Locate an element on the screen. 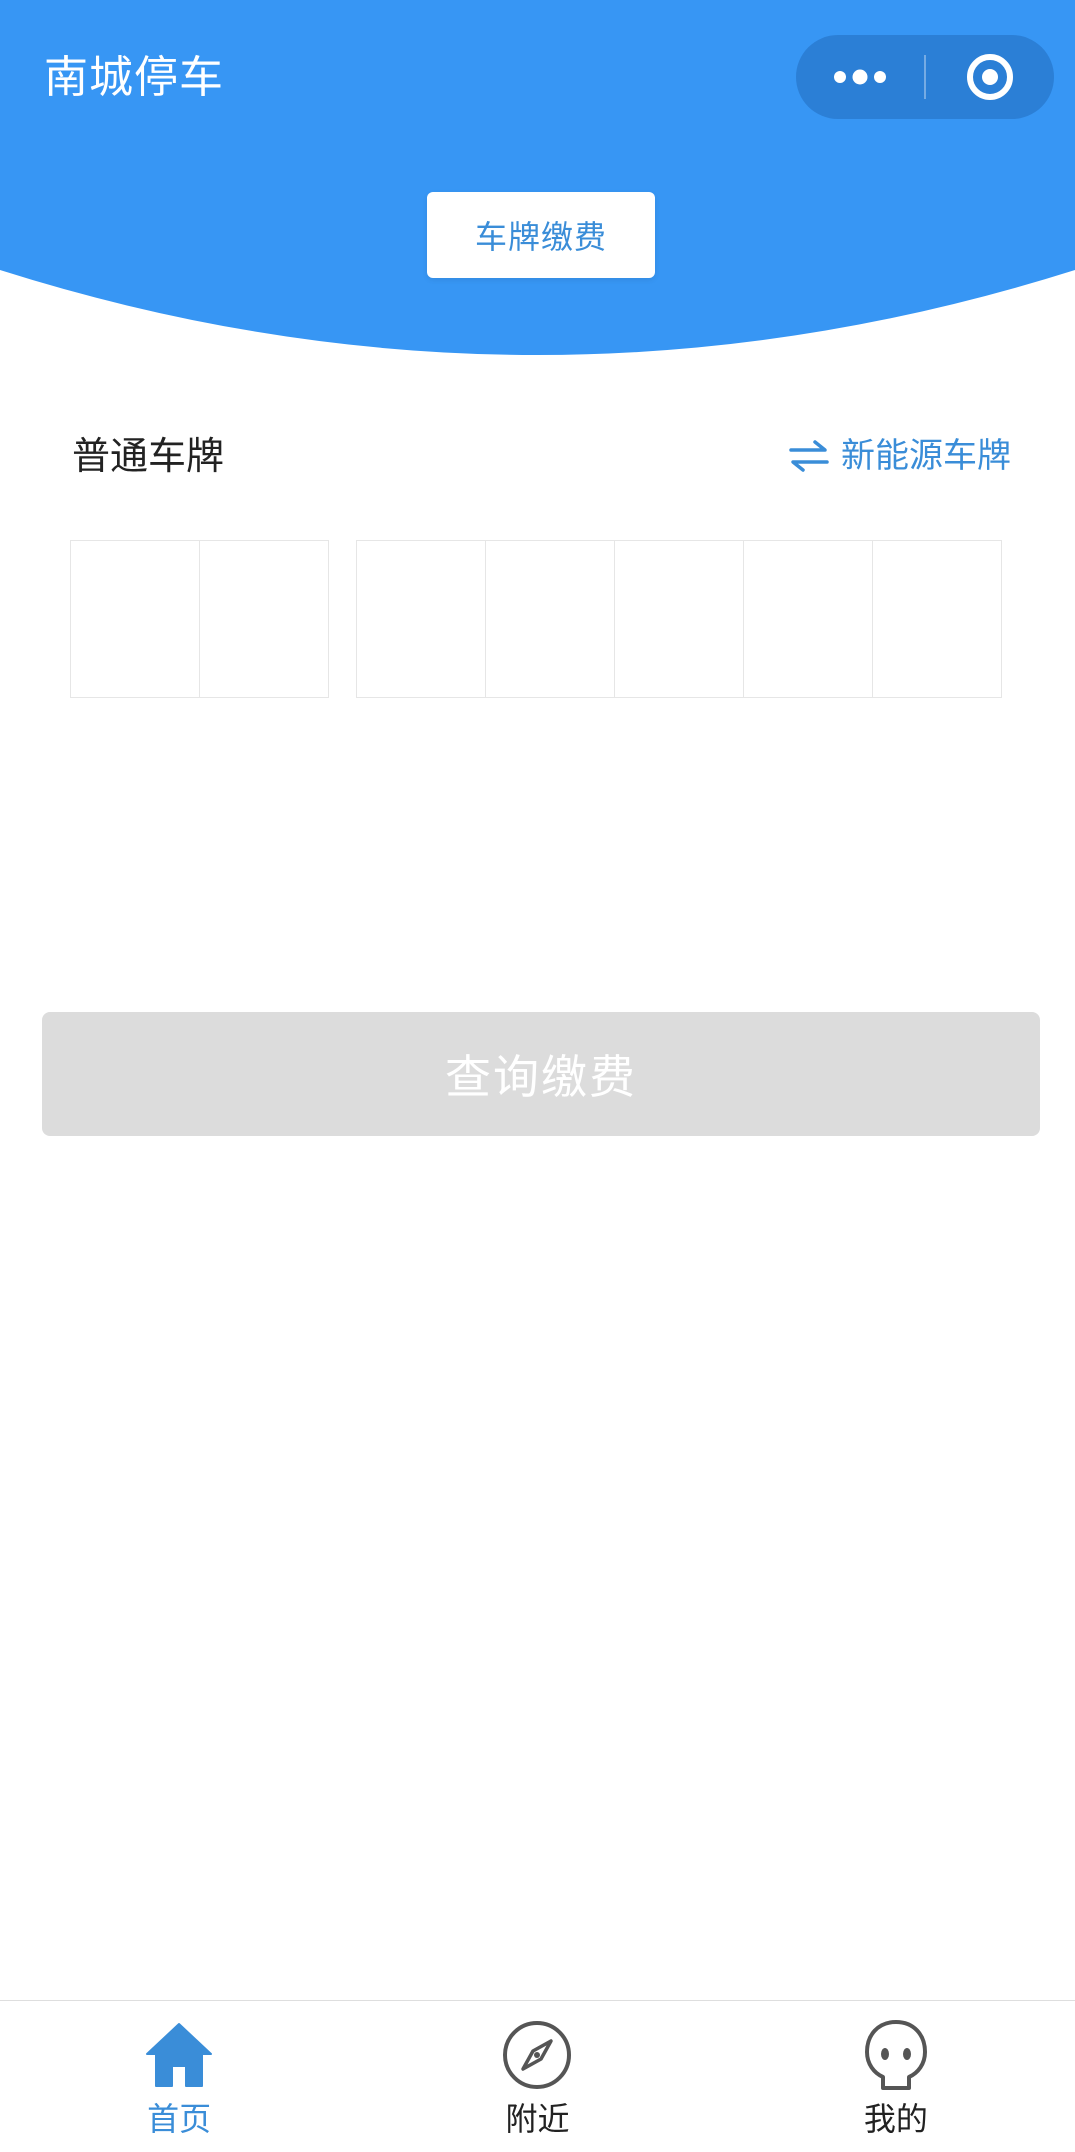 Image resolution: width=1075 pixels, height=2152 pixels. plate-number-input is located at coordinates (536, 620).